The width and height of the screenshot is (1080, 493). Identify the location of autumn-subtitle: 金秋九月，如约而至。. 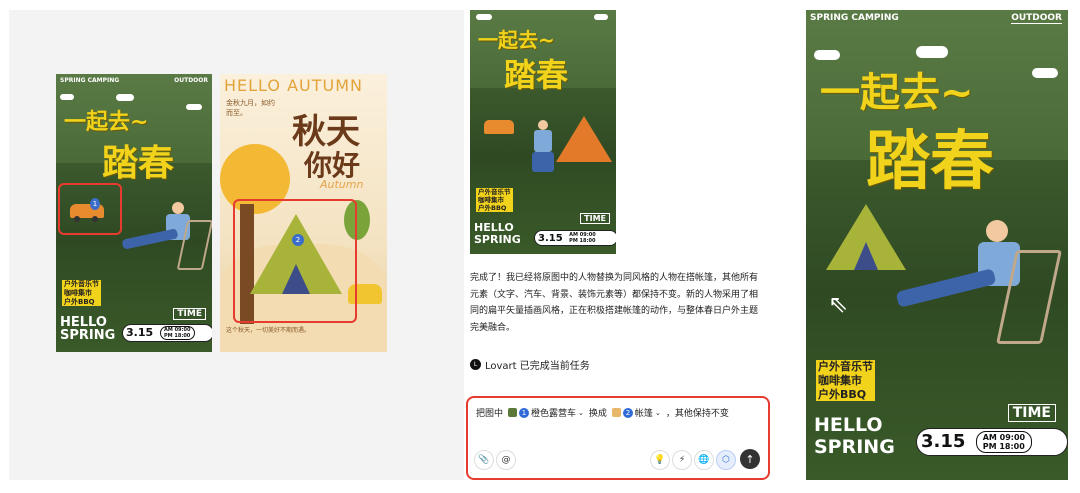
(250, 108).